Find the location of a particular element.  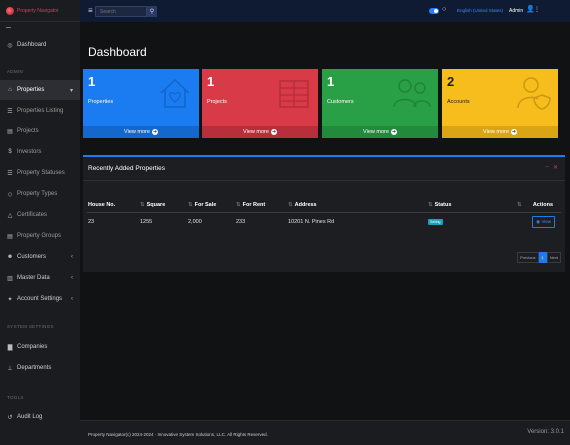

cell-for-sale: 2,000 is located at coordinates (195, 222).